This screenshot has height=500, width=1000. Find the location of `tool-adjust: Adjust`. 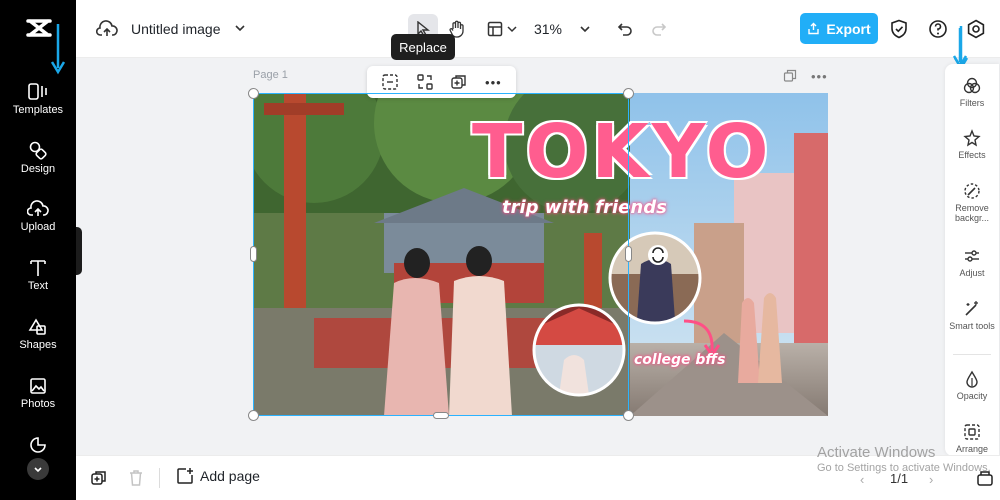

tool-adjust: Adjust is located at coordinates (972, 262).